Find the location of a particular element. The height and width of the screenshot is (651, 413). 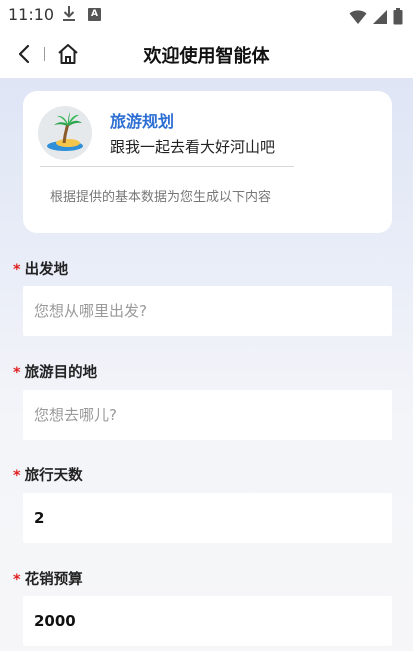

download-icon is located at coordinates (69, 13).